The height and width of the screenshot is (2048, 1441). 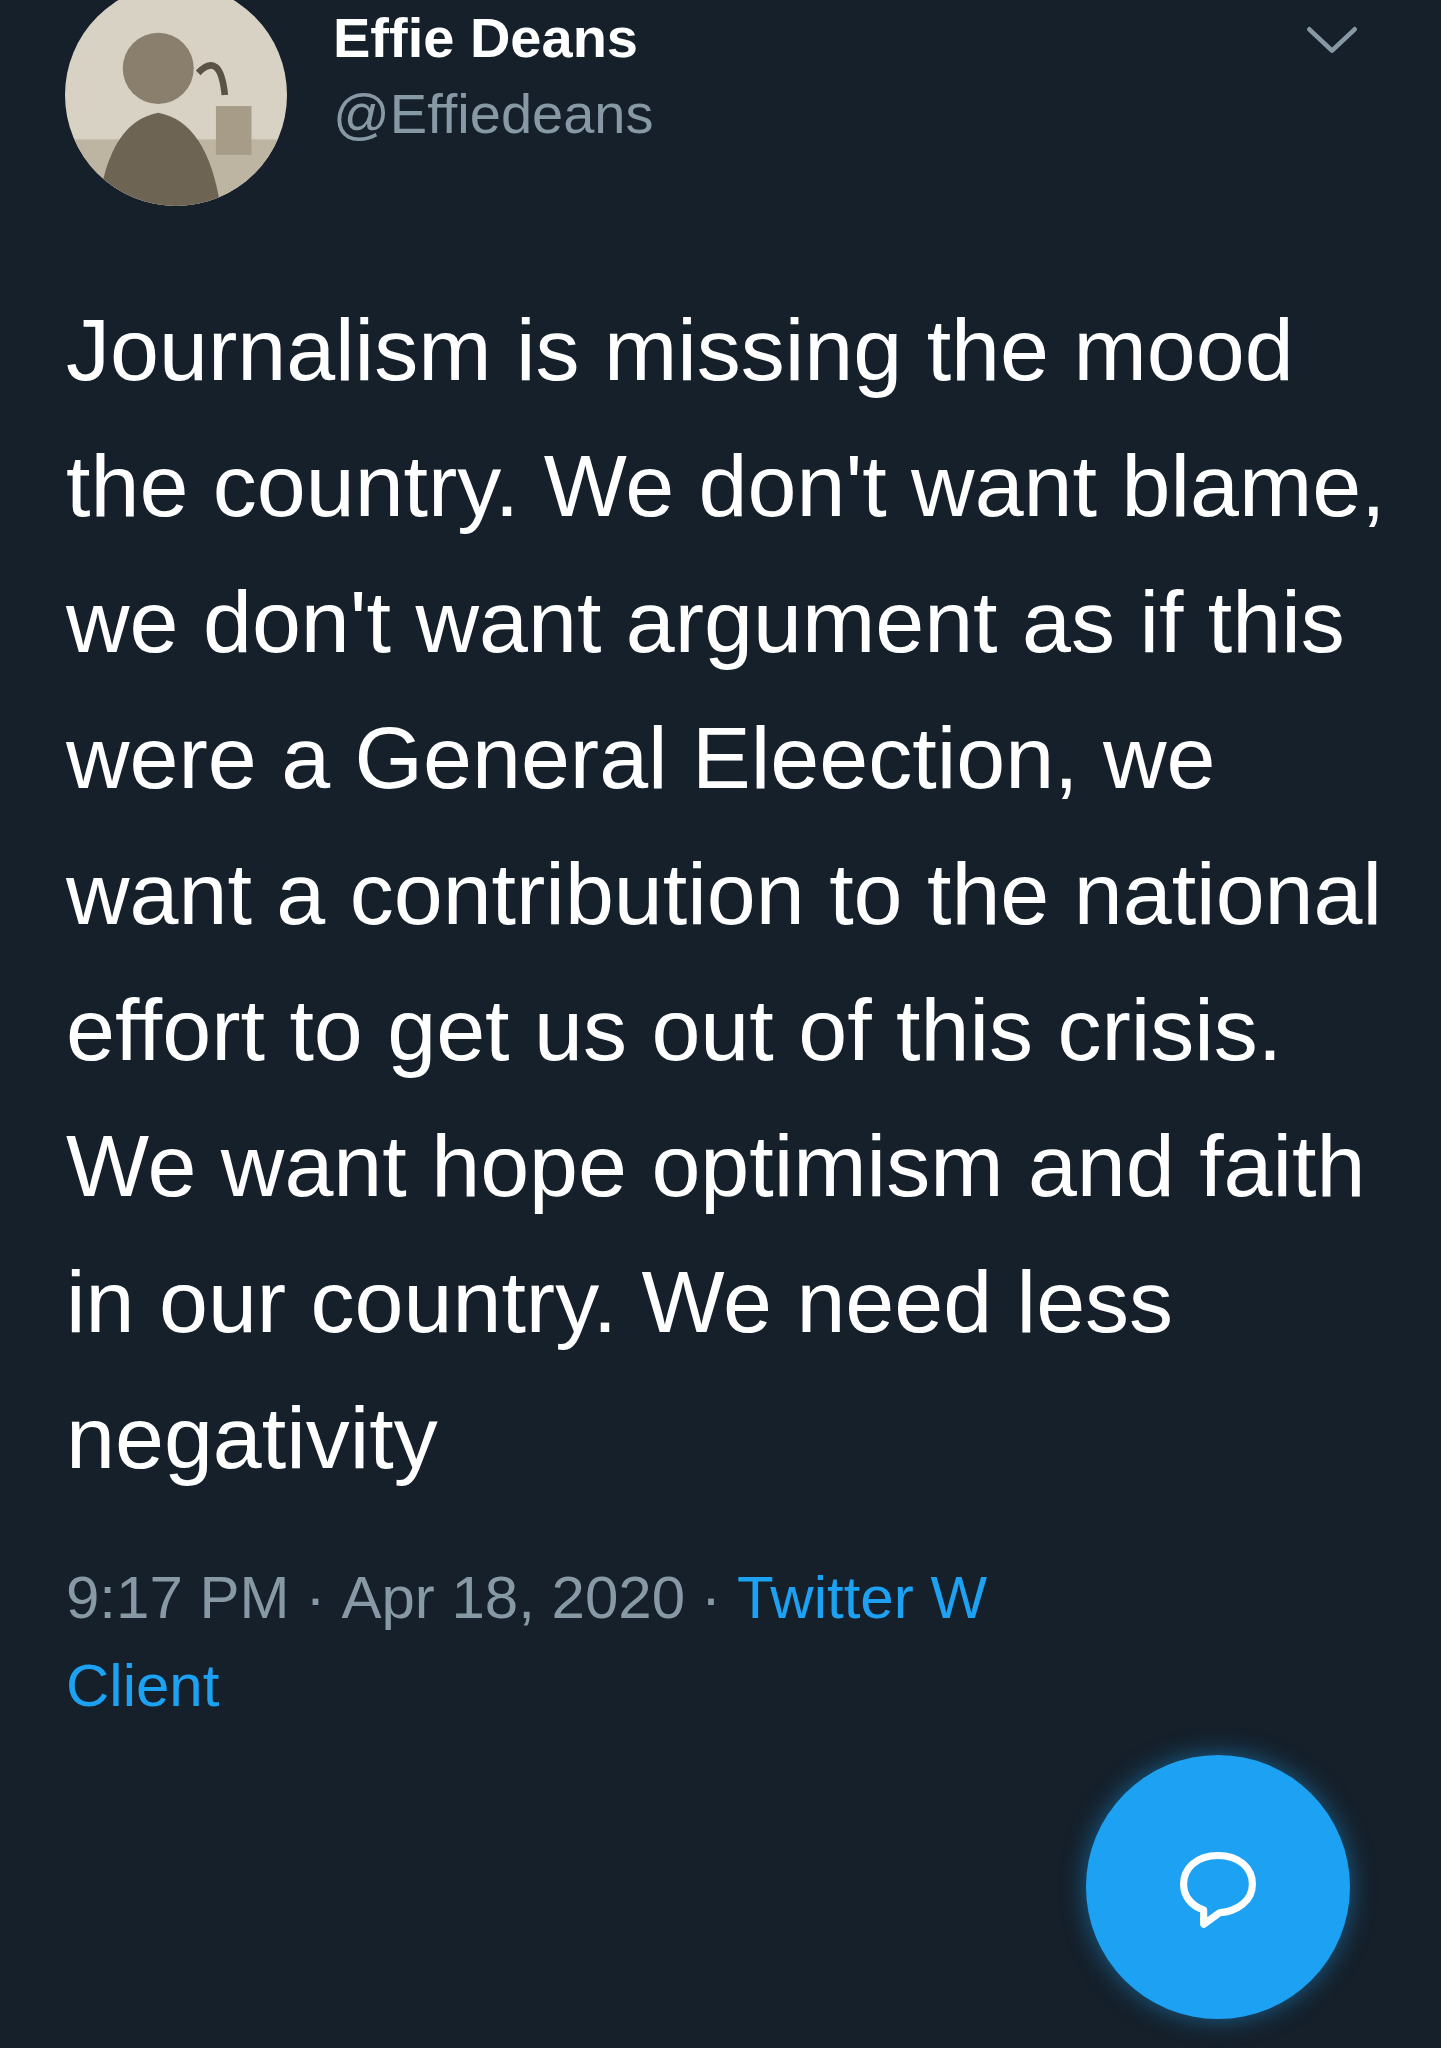 What do you see at coordinates (862, 1598) in the screenshot?
I see `source-link: Twitter W` at bounding box center [862, 1598].